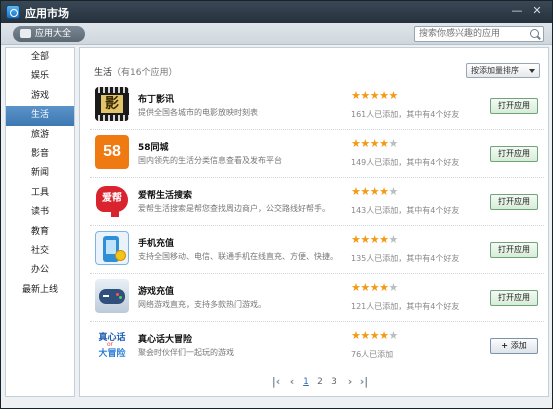 The image size is (553, 409). I want to click on title-bar: 应用市场 — ✕, so click(276, 12).